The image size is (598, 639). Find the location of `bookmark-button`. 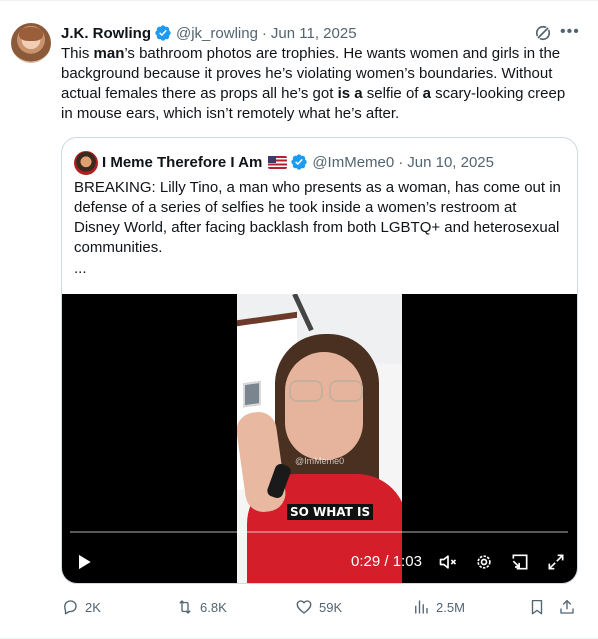

bookmark-button is located at coordinates (540, 607).